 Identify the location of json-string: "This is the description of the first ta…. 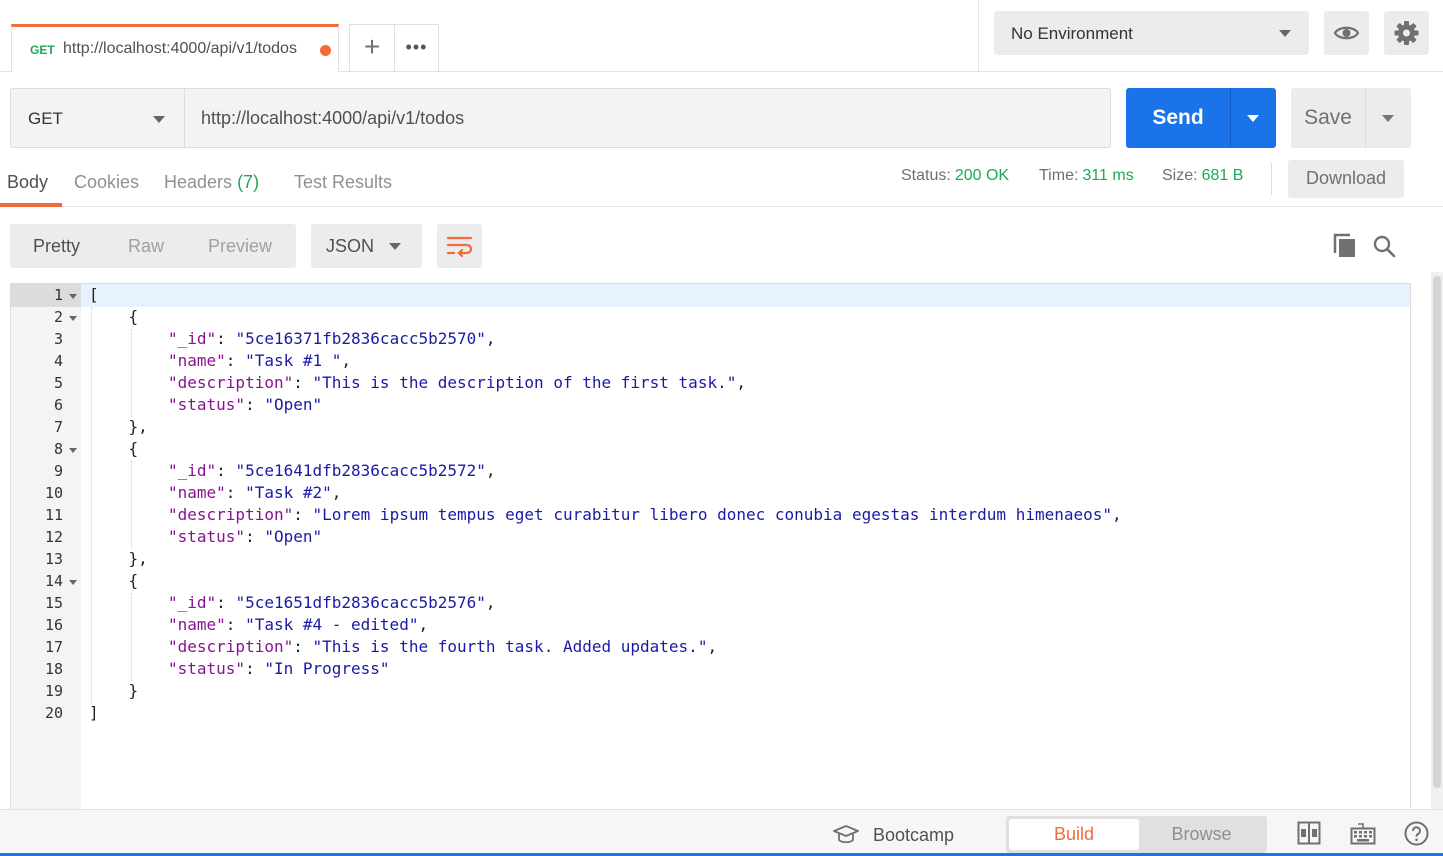
(524, 382).